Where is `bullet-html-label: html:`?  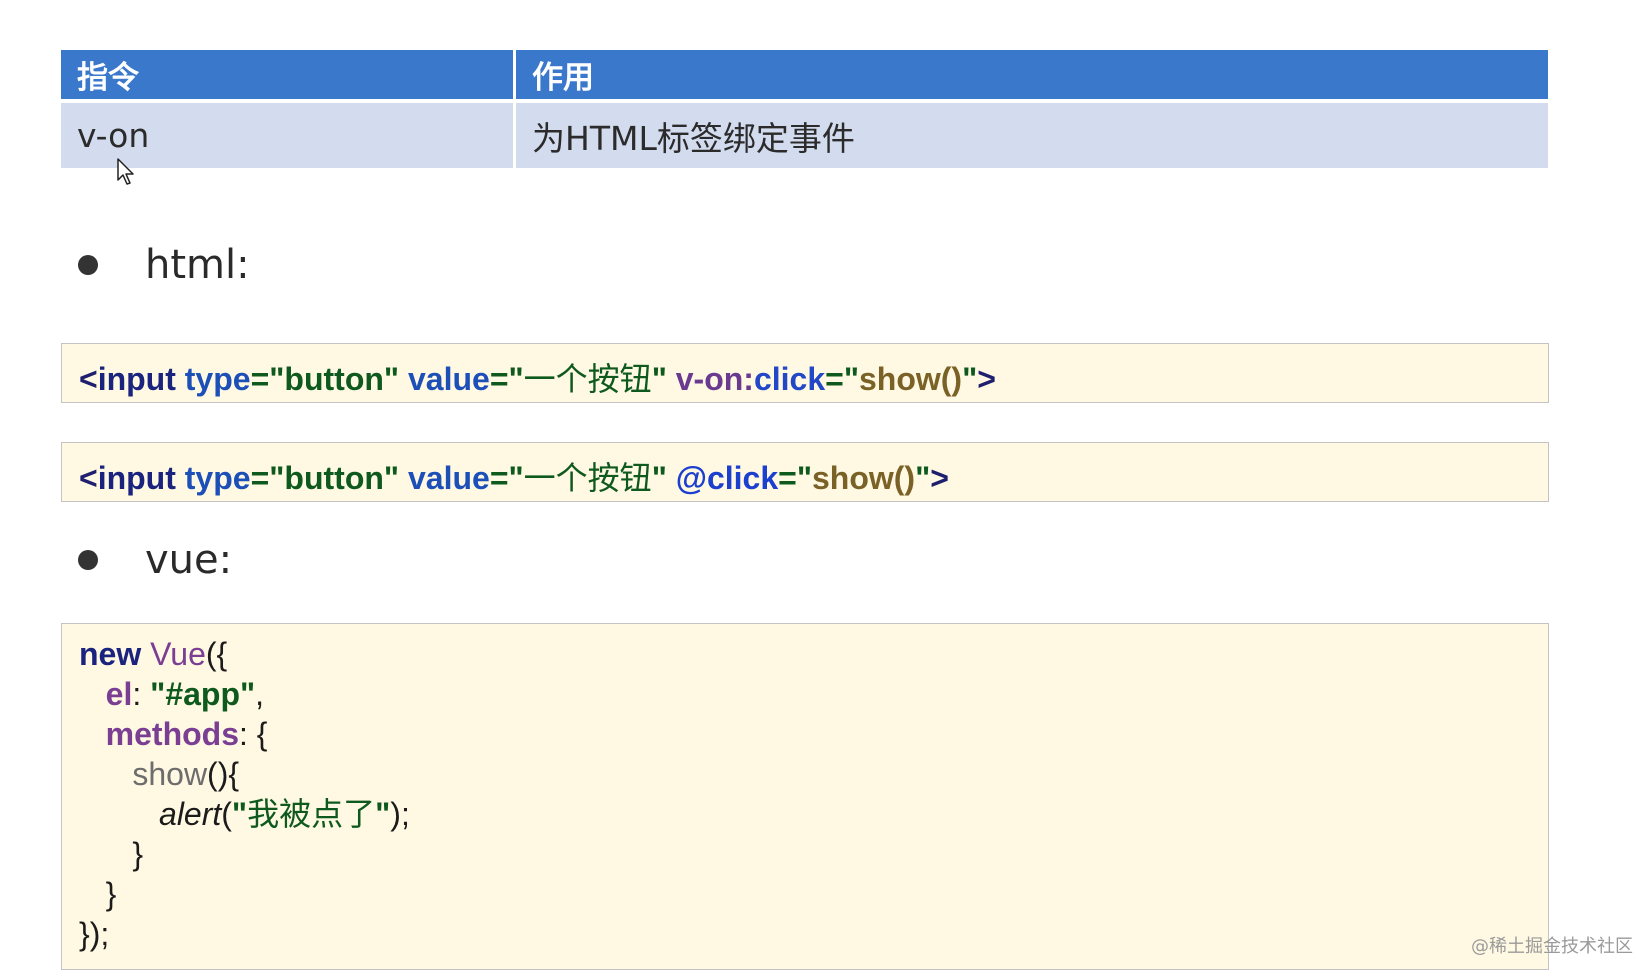 bullet-html-label: html: is located at coordinates (197, 265).